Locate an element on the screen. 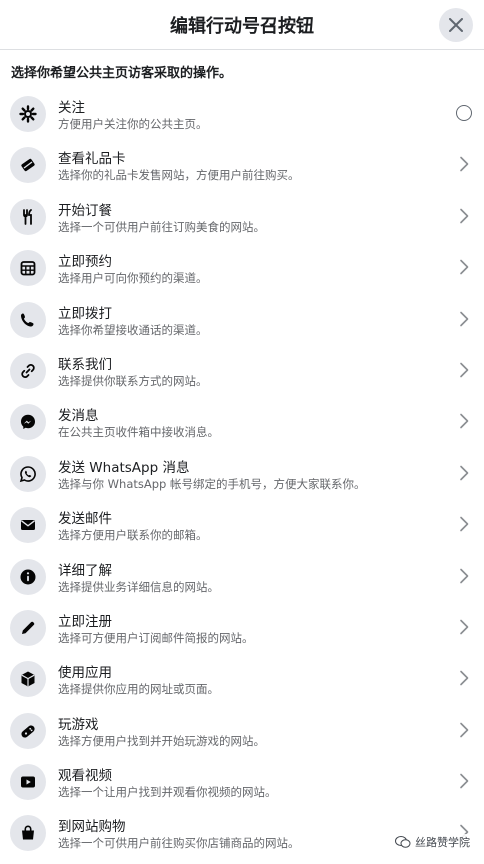  action-item-title: 使用应用 is located at coordinates (85, 673).